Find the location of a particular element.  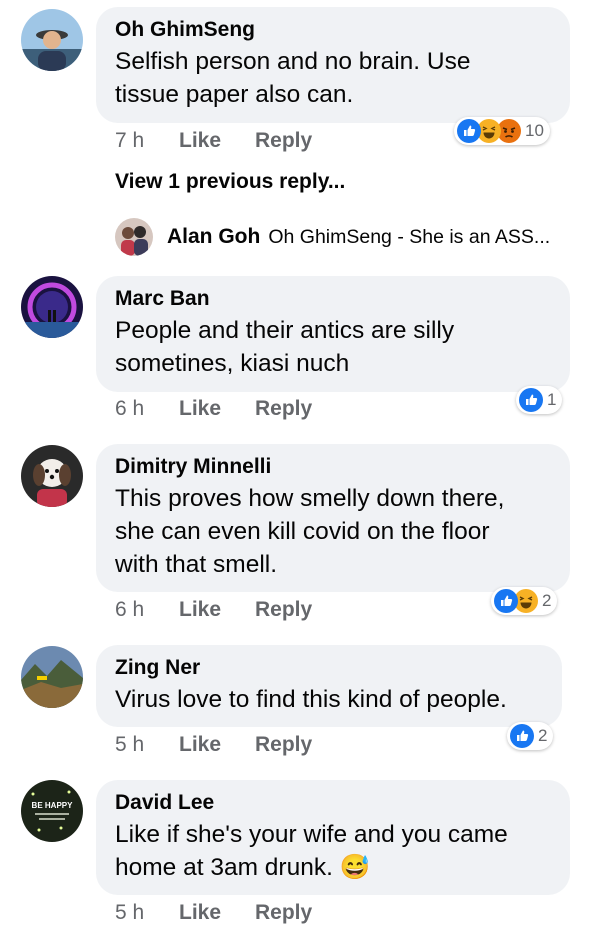

author-name: David Lee is located at coordinates (332, 803).